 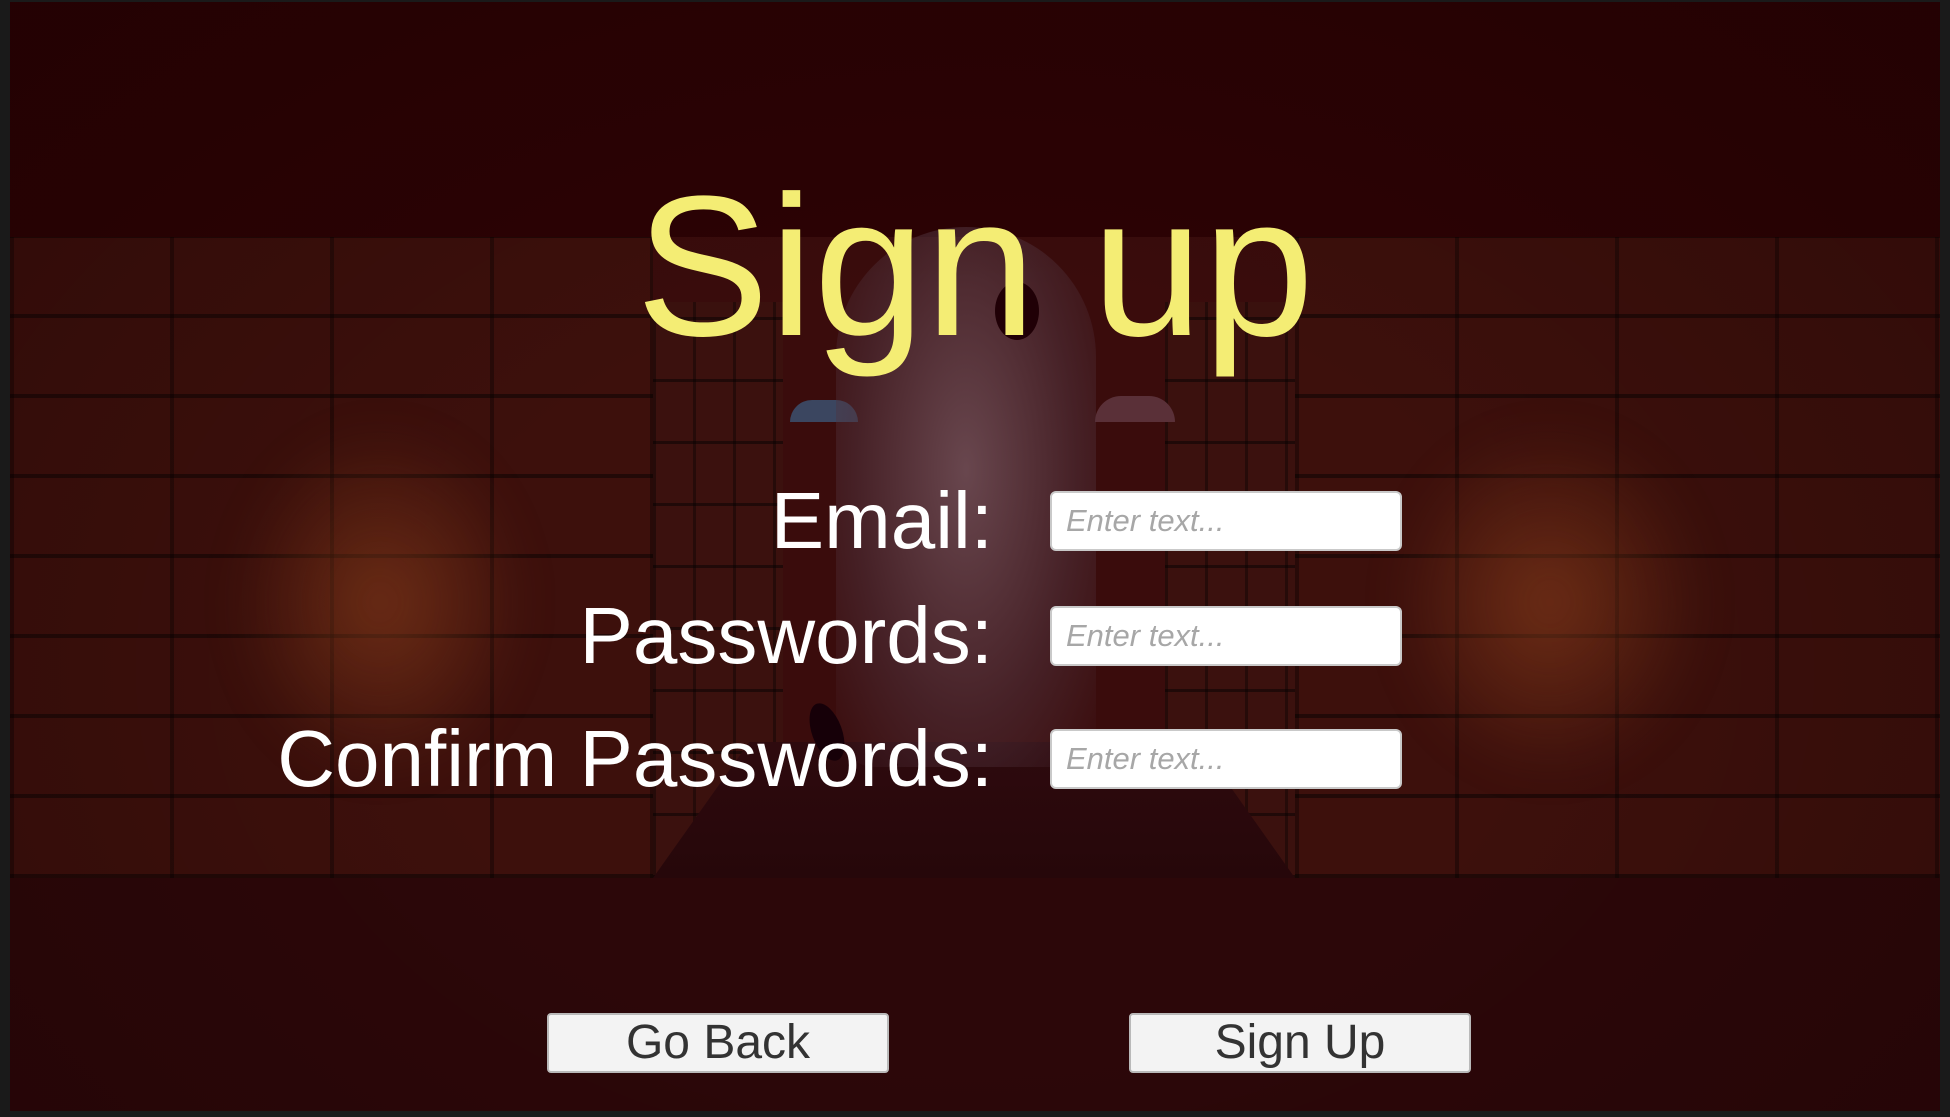 I want to click on email-field, so click(x=1226, y=521).